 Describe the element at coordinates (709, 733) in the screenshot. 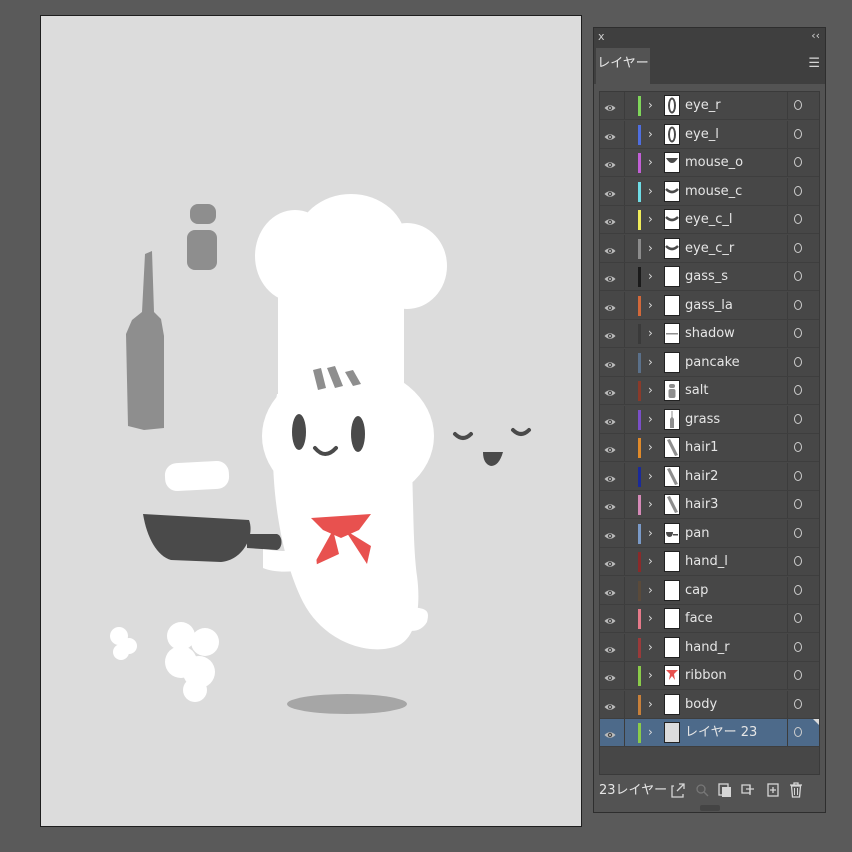

I see `layer-row: › レイヤー 23` at that location.